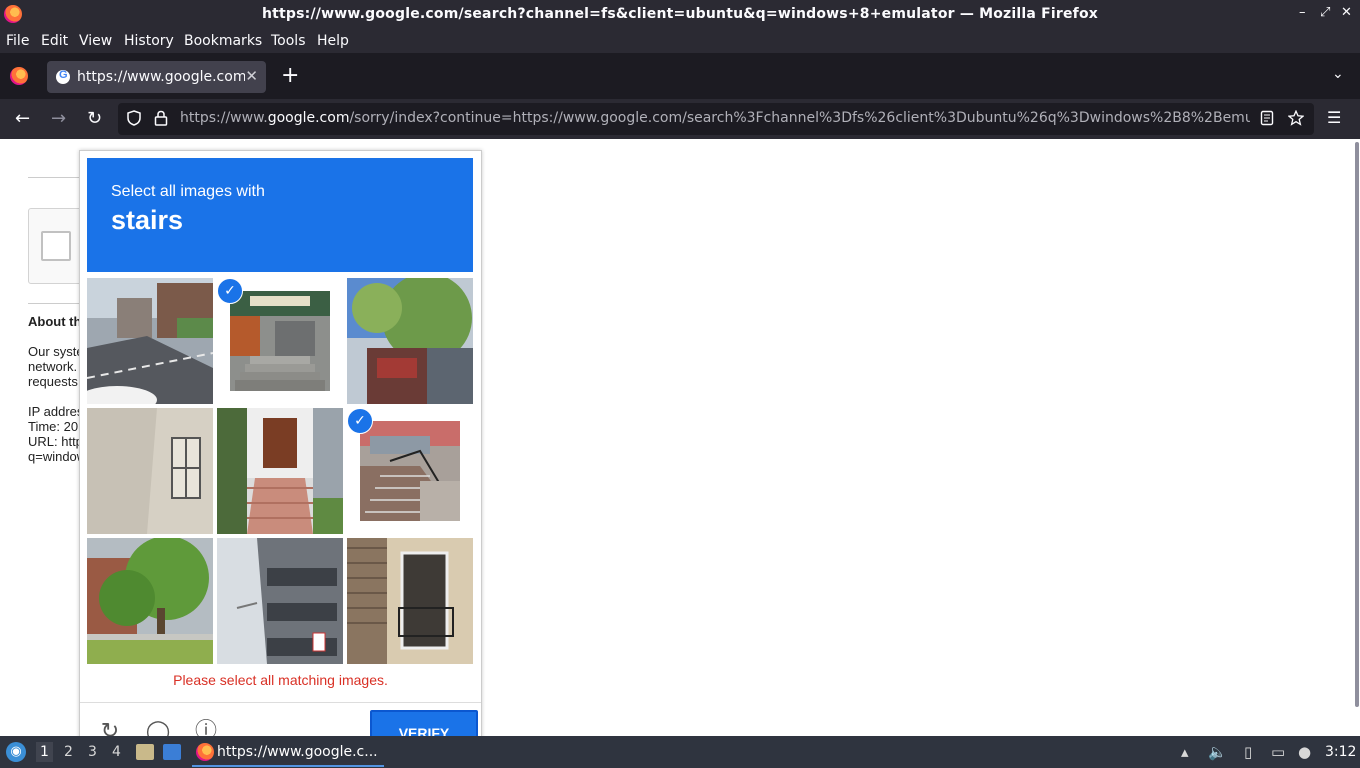  Describe the element at coordinates (110, 727) in the screenshot. I see `reload-challenge-icon: ↻` at that location.